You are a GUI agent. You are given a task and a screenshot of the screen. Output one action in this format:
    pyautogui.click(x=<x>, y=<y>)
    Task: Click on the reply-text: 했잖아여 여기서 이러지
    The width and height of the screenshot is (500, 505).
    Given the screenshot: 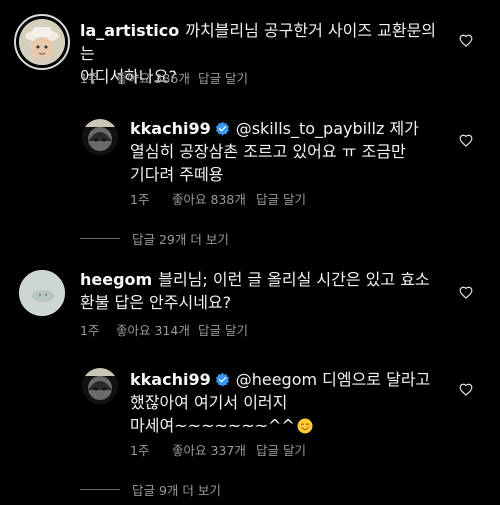 What is the action you would take?
    pyautogui.click(x=209, y=402)
    